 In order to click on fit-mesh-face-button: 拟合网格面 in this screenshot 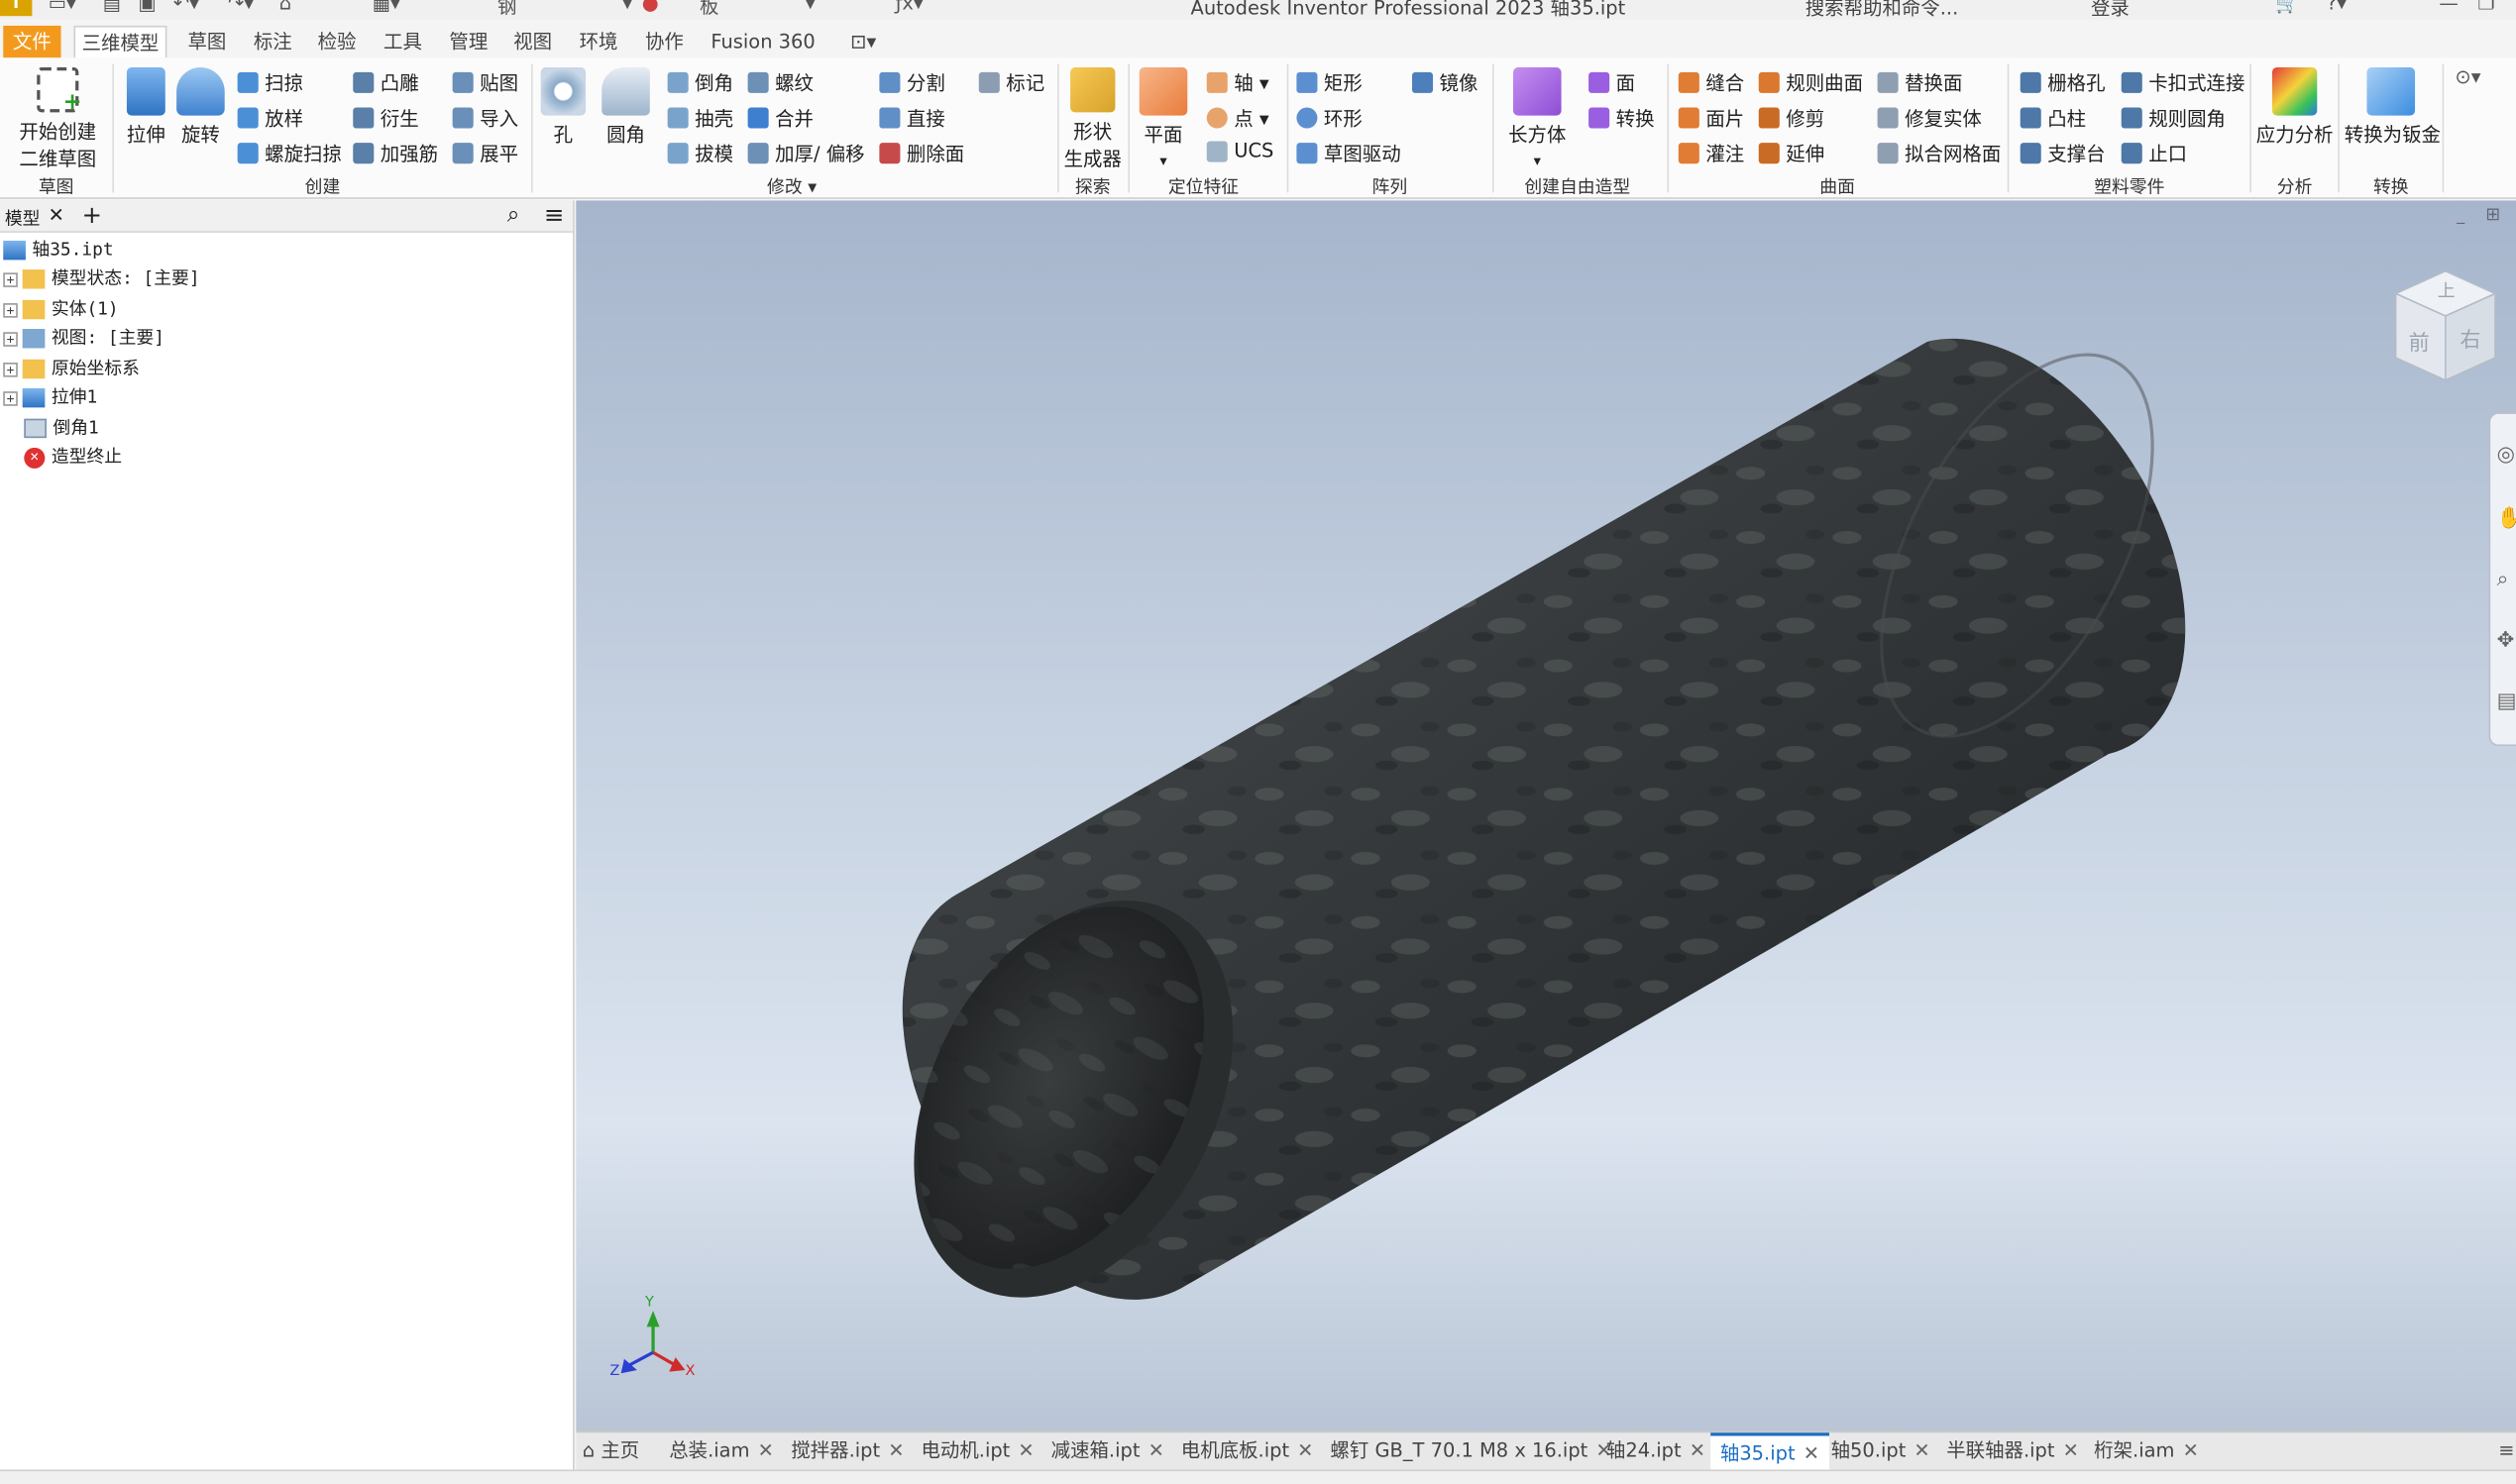, I will do `click(1939, 153)`.